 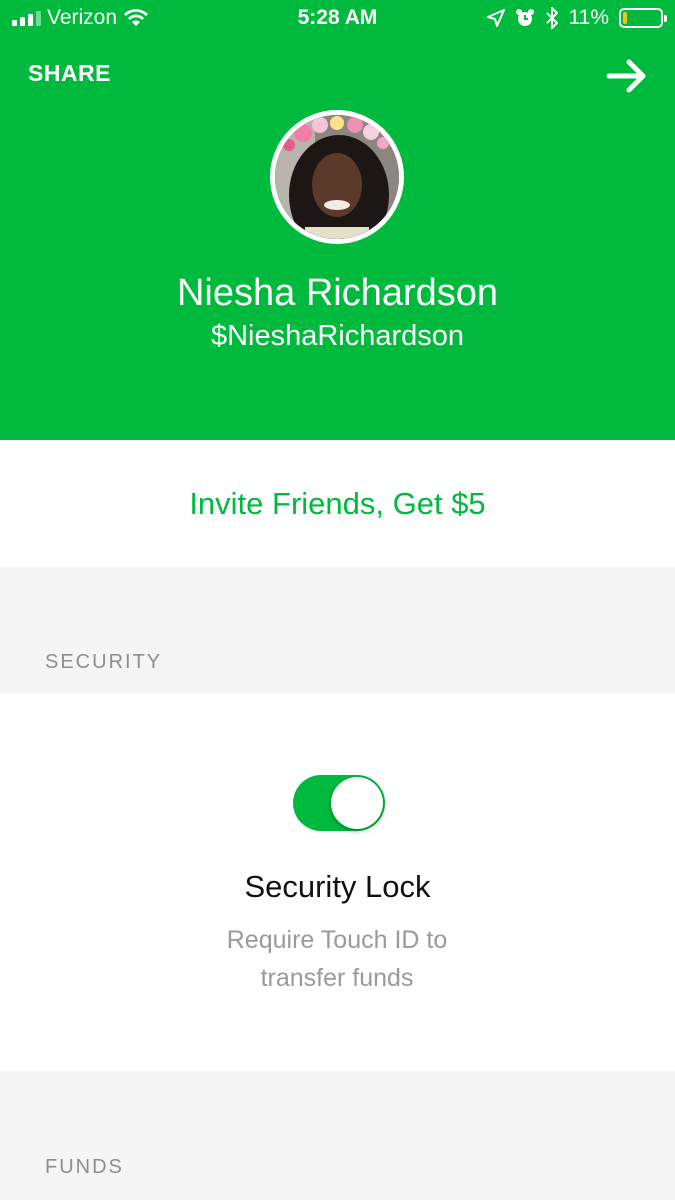 I want to click on profile-name: Niesha Richardson, so click(x=337, y=293).